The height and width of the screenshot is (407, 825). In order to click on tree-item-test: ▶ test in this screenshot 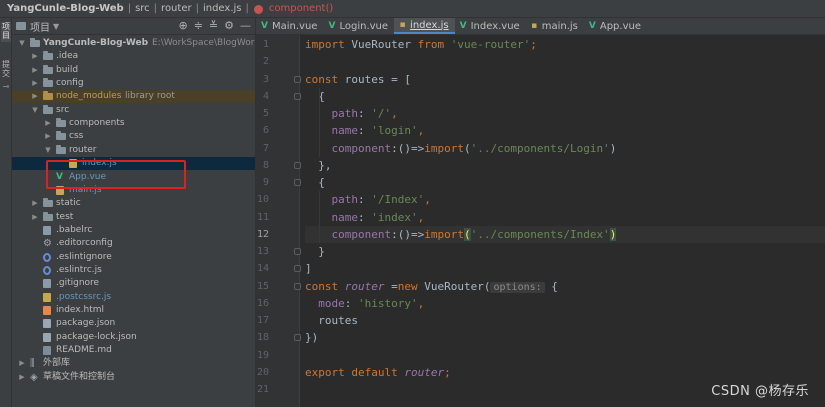, I will do `click(133, 217)`.